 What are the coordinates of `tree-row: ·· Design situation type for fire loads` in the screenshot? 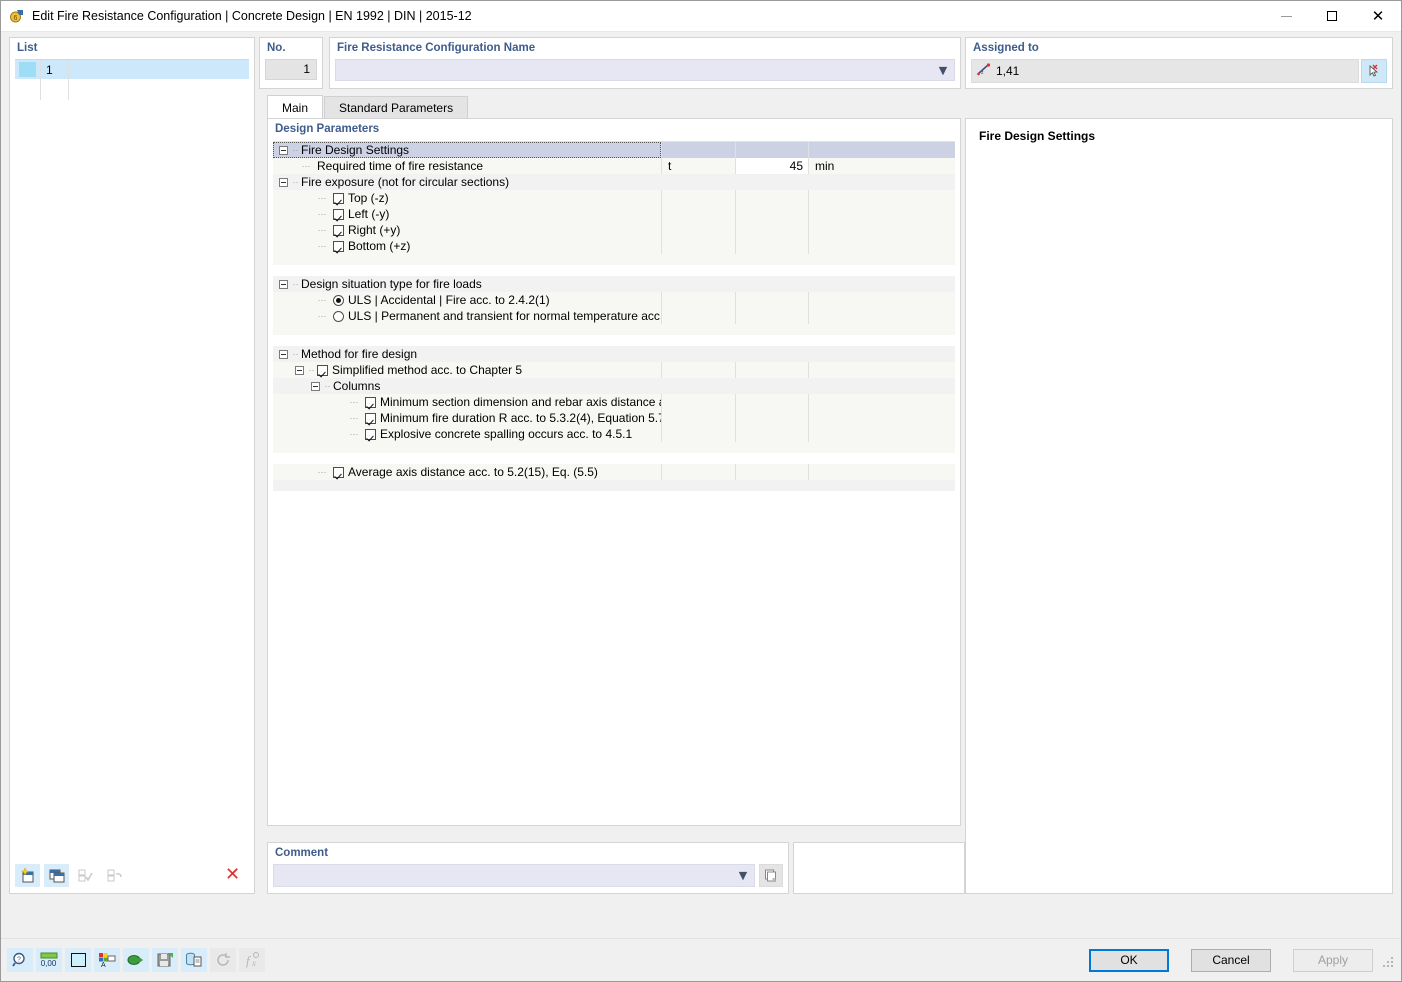 It's located at (614, 284).